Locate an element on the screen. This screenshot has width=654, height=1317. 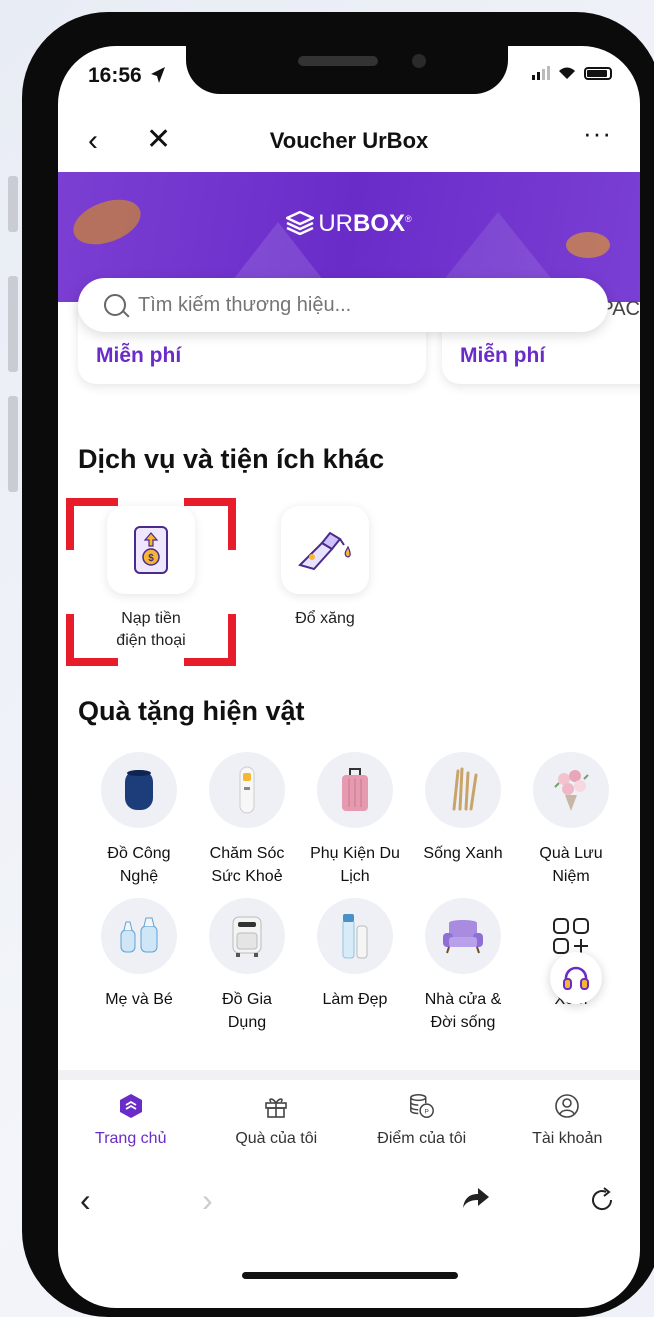
gift-category-item: Đồ Công Nghệ is located at coordinates (139, 820).